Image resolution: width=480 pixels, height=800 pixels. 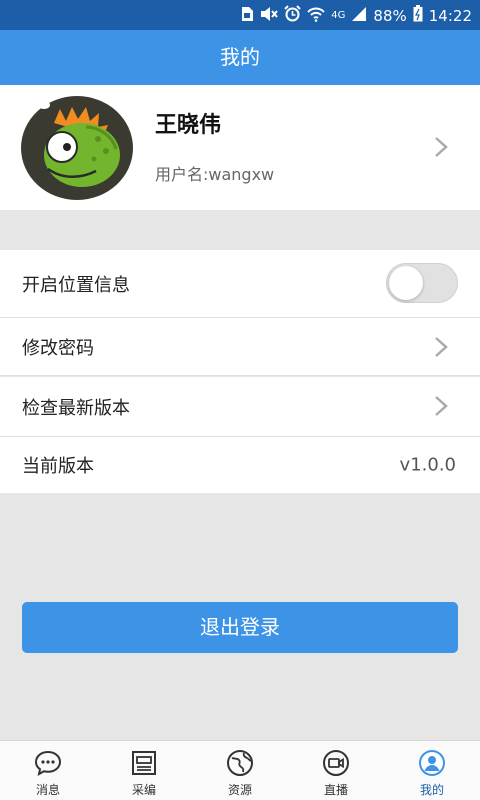 I want to click on signal-icon, so click(x=359, y=16).